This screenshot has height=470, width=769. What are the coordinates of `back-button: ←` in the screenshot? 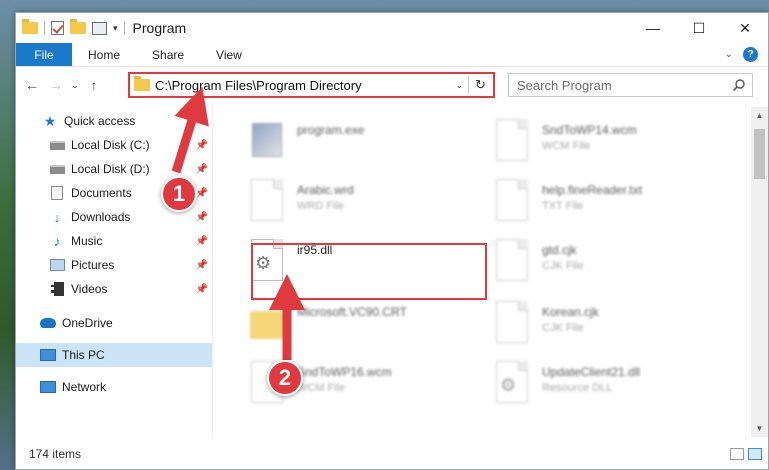 It's located at (32, 85).